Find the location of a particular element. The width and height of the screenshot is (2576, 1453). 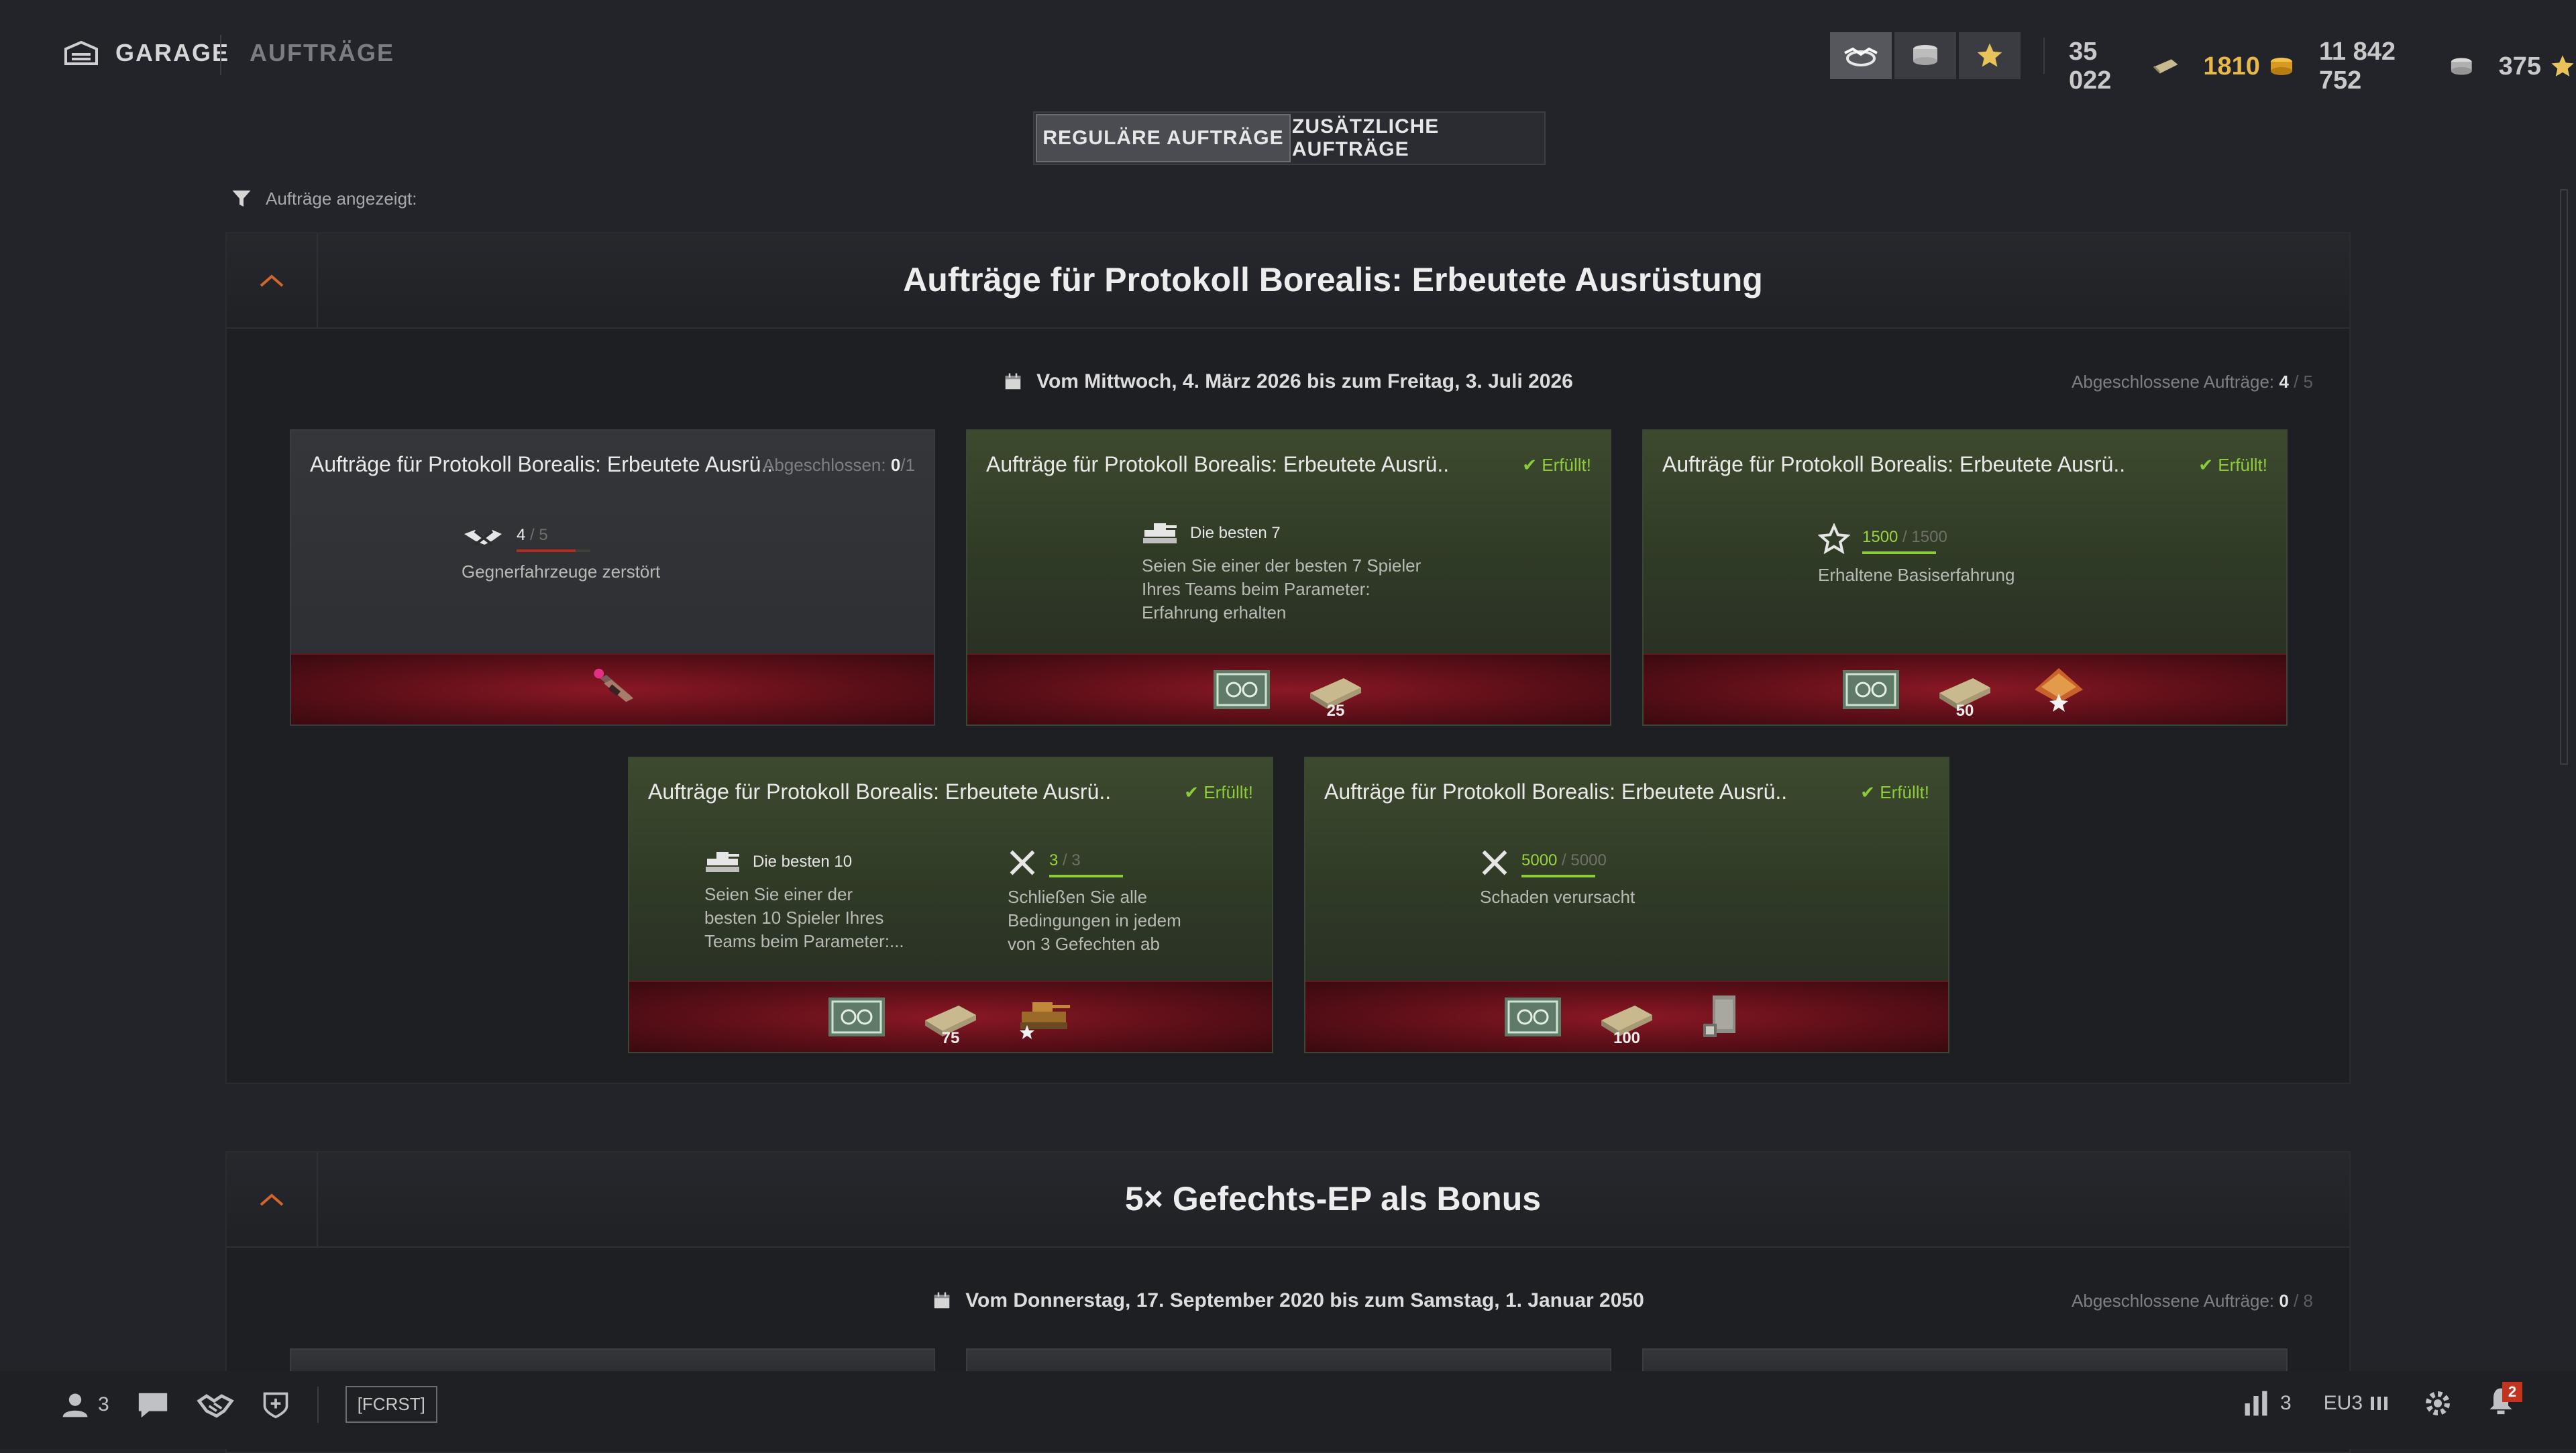

bonds-icon is located at coordinates (2165, 66).